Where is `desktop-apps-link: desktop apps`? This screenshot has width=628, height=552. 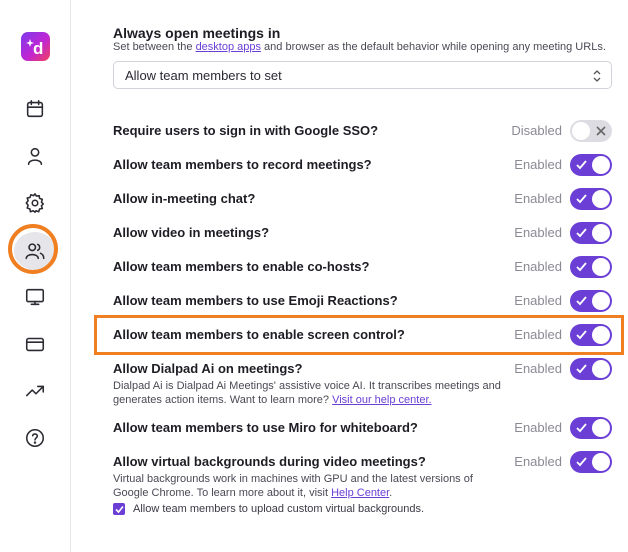 desktop-apps-link: desktop apps is located at coordinates (228, 47).